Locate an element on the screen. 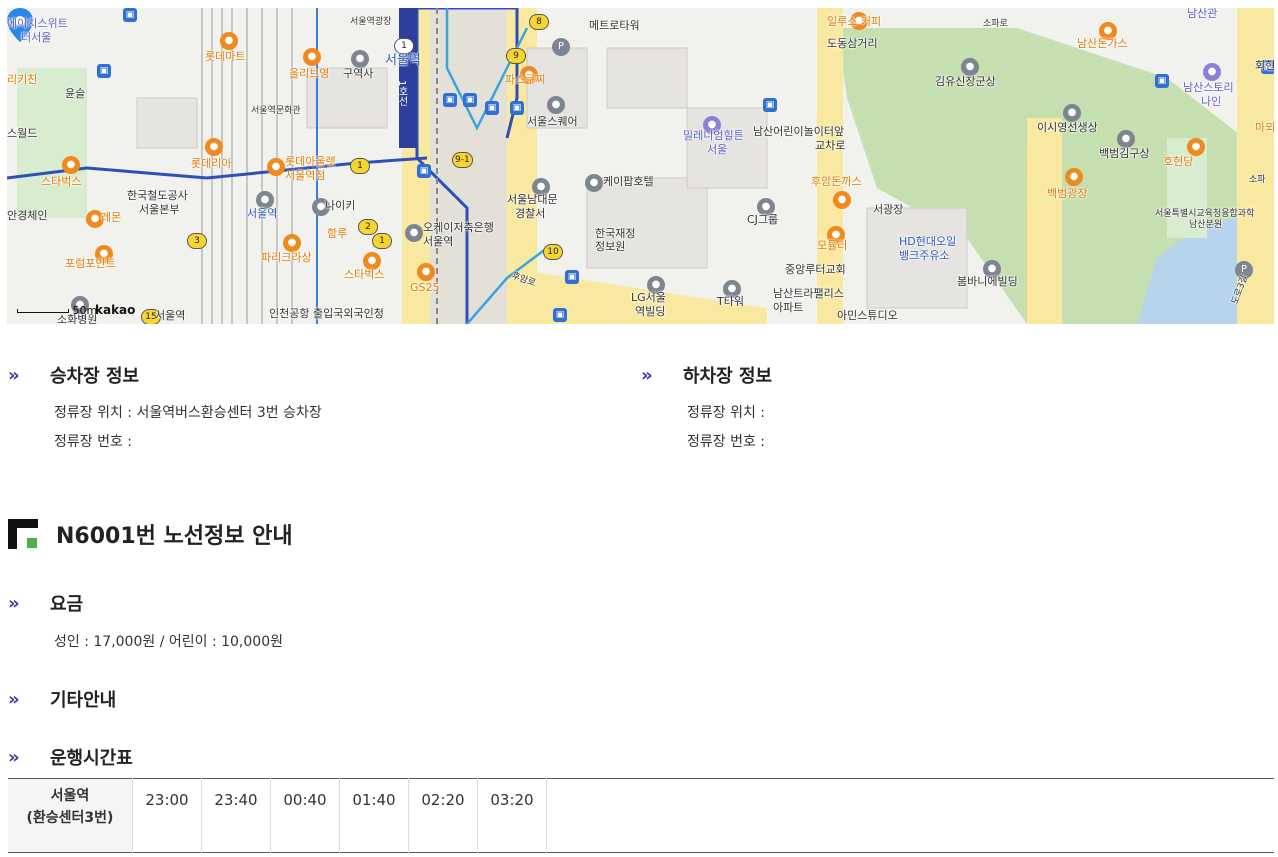 The image size is (1278, 857). map-label: 파스쿠찌 is located at coordinates (525, 79).